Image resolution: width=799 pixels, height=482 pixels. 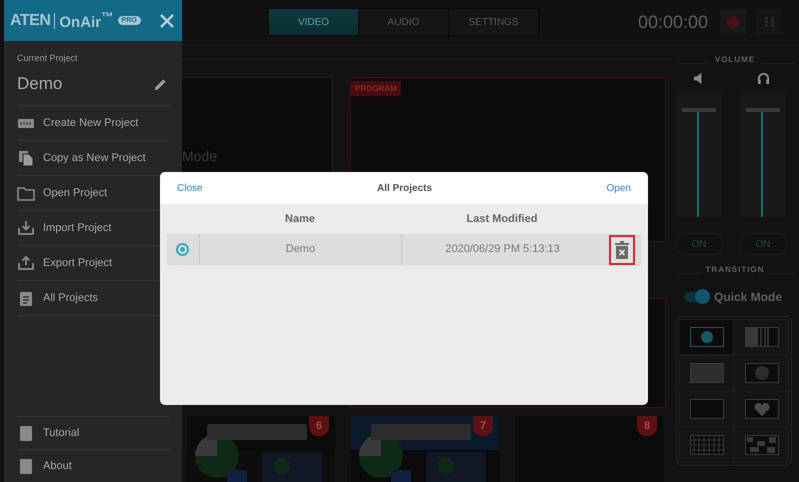 What do you see at coordinates (404, 249) in the screenshot?
I see `project-row: Demo 2020/06/29 PM 5:13:13` at bounding box center [404, 249].